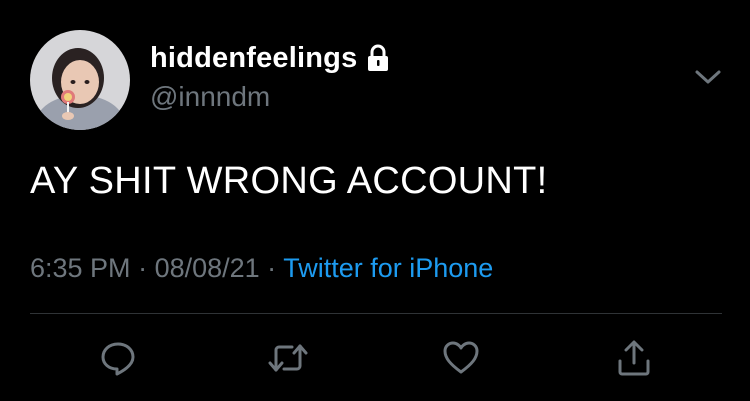 The width and height of the screenshot is (750, 401). I want to click on share-icon, so click(634, 358).